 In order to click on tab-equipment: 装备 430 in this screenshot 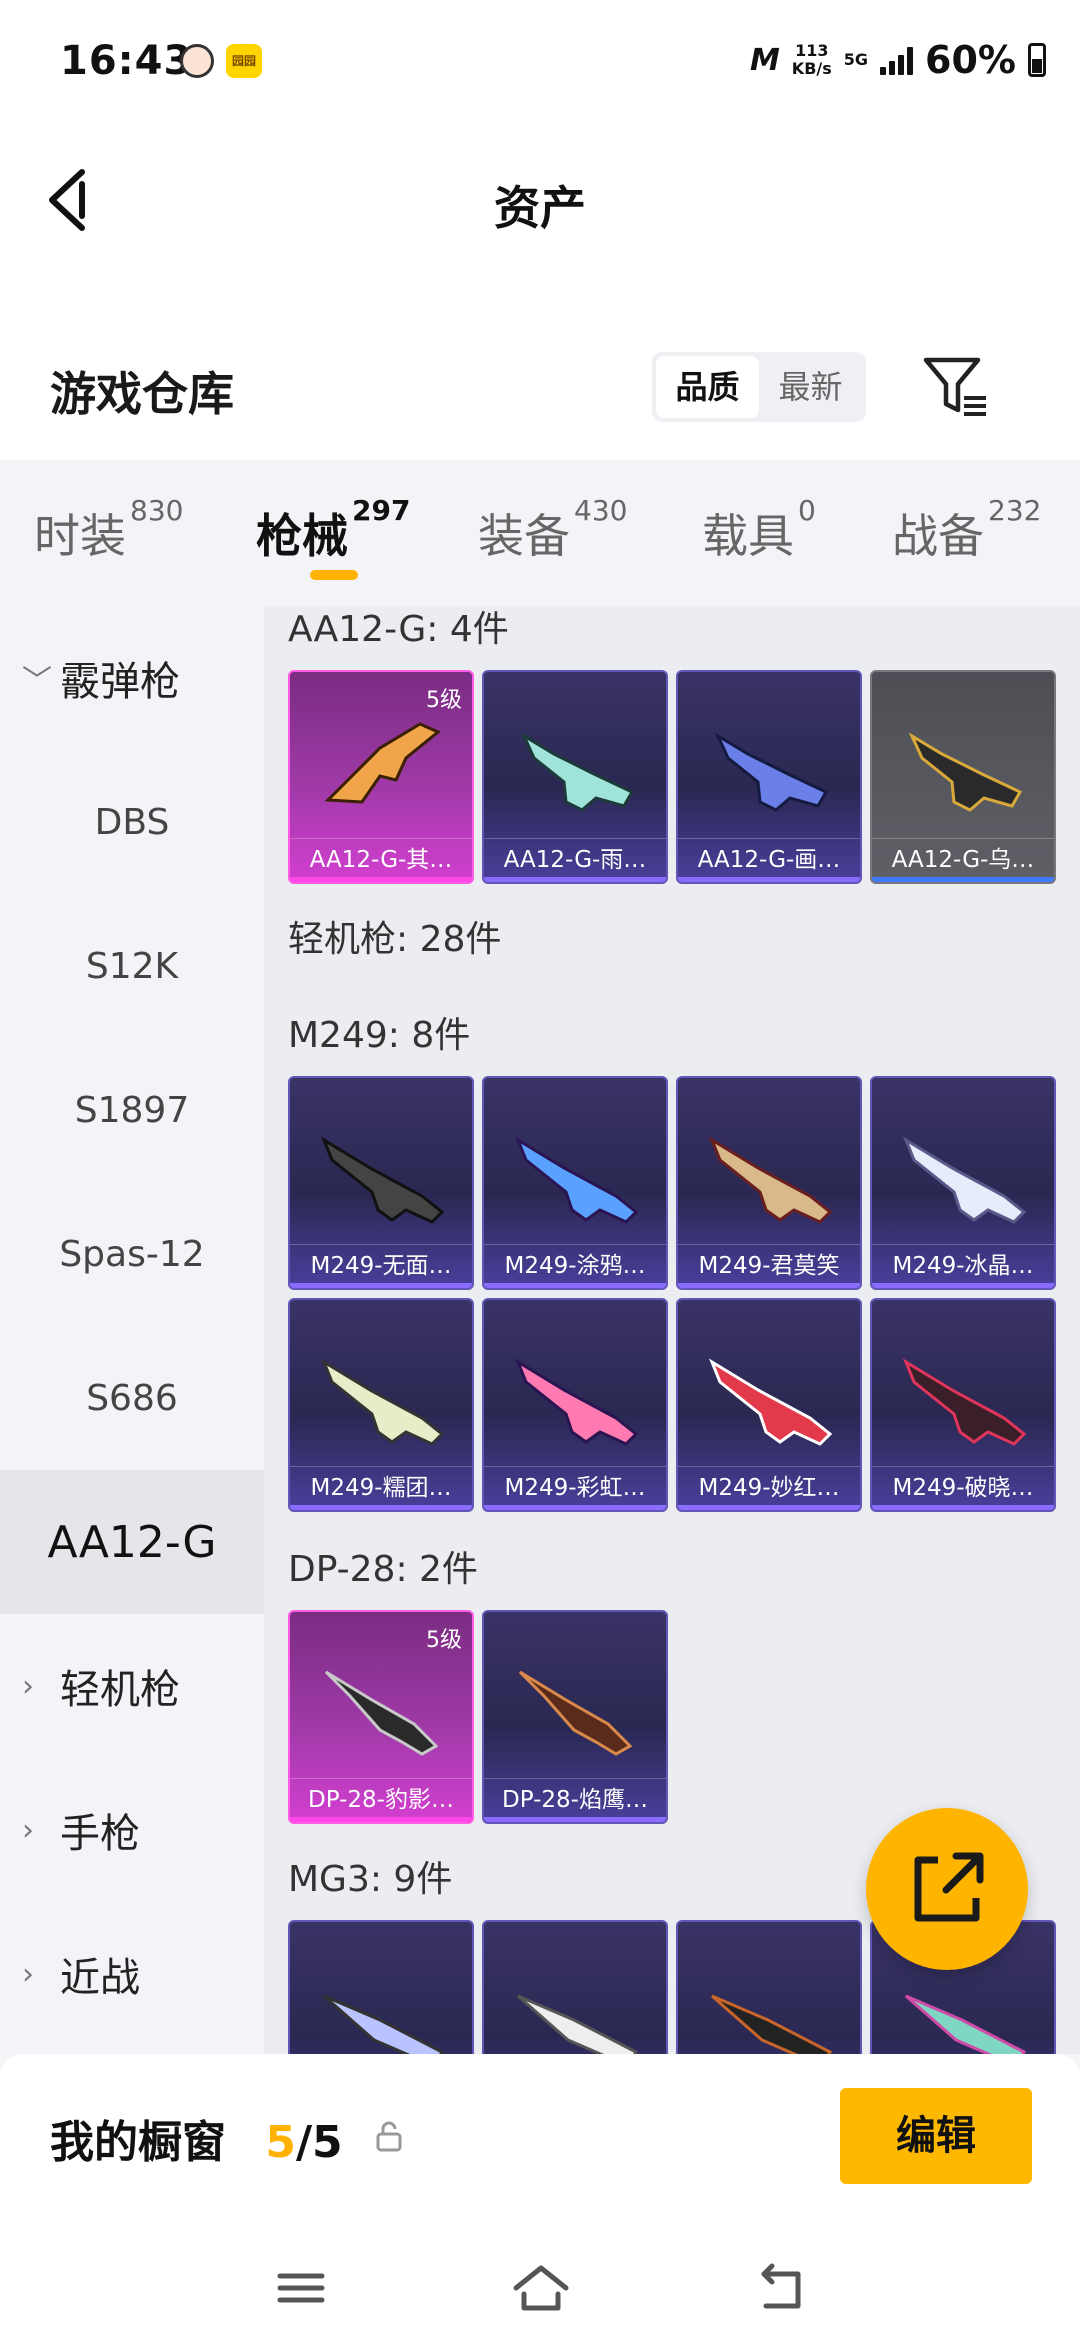, I will do `click(552, 530)`.